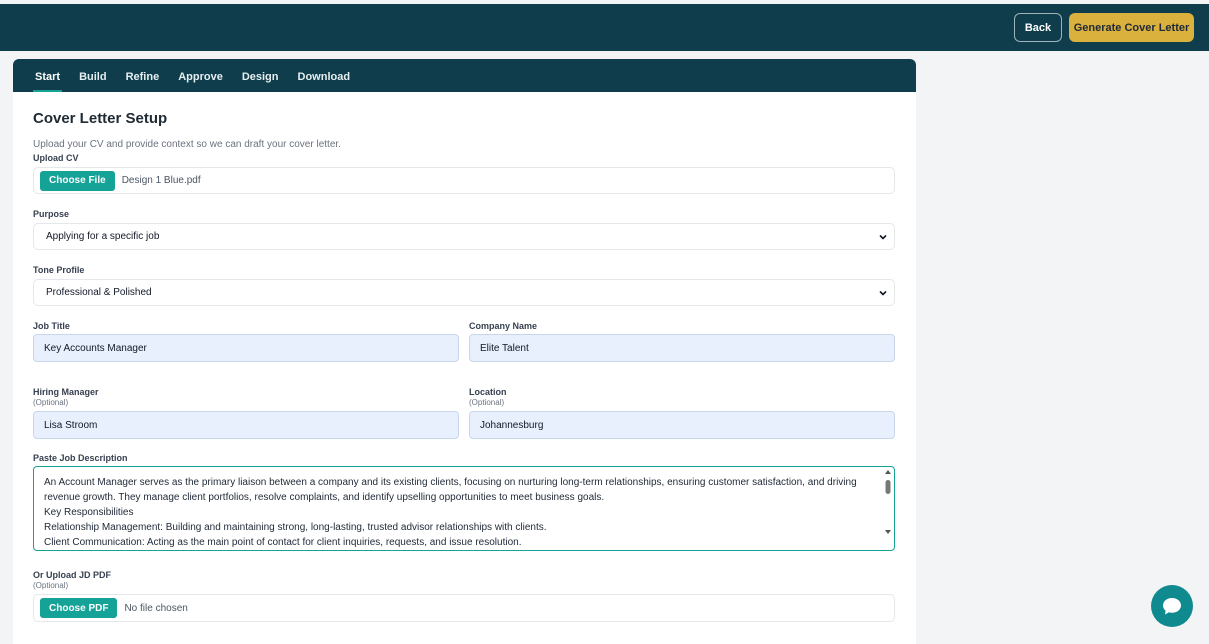  What do you see at coordinates (246, 348) in the screenshot?
I see `job-title-input: Key Accounts Manager` at bounding box center [246, 348].